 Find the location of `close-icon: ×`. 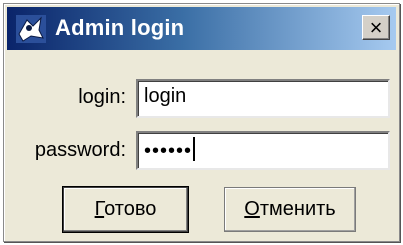

close-icon: × is located at coordinates (376, 27).